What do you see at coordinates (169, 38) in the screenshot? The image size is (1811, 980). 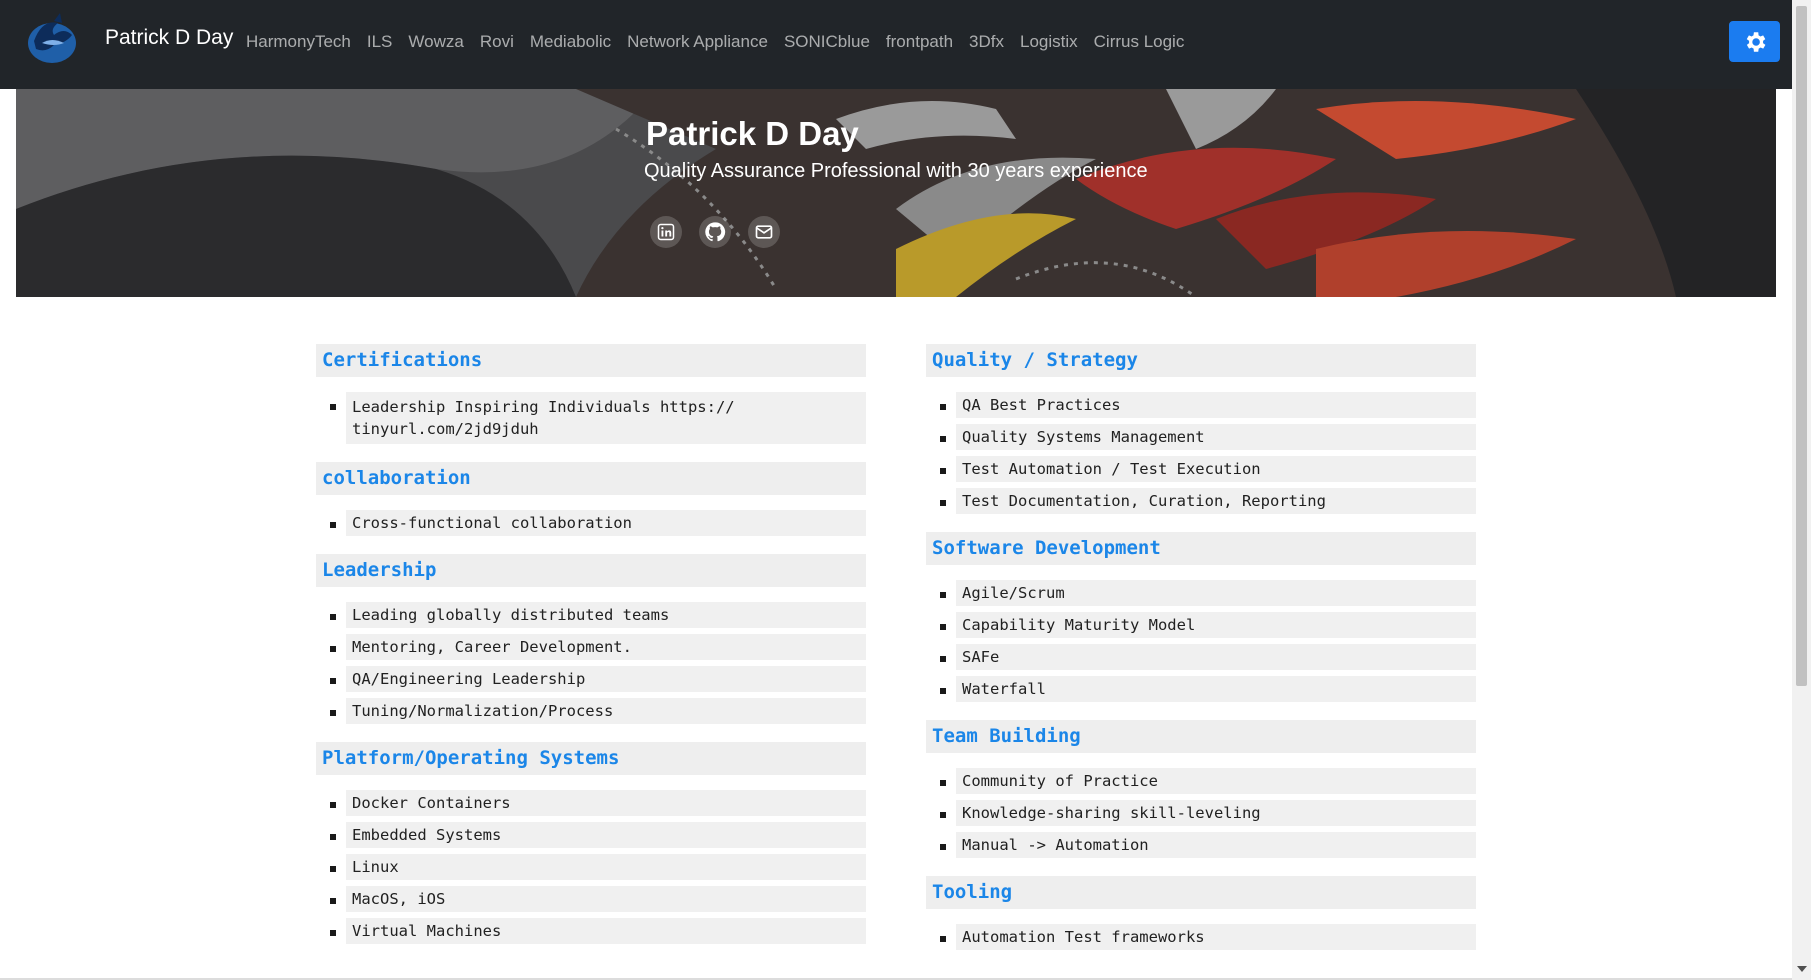 I see `brand-name: Patrick D Day` at bounding box center [169, 38].